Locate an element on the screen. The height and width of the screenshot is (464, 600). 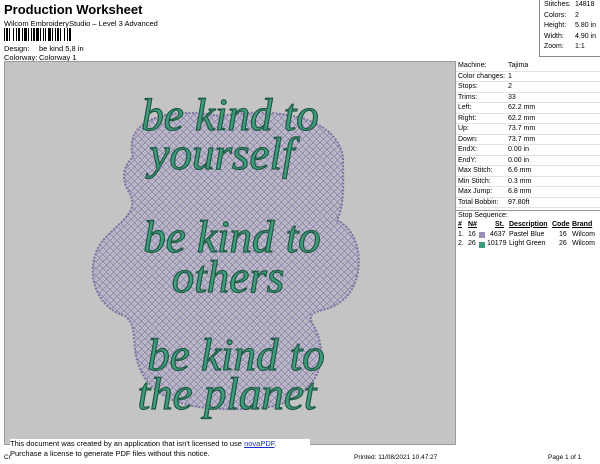
stat-label: Height: is located at coordinates (555, 25).